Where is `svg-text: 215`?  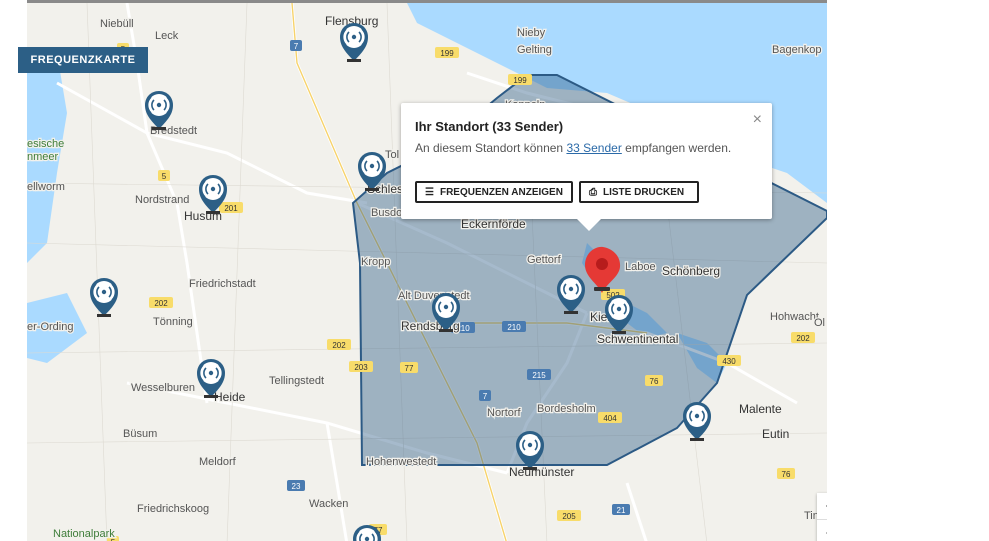 svg-text: 215 is located at coordinates (539, 375).